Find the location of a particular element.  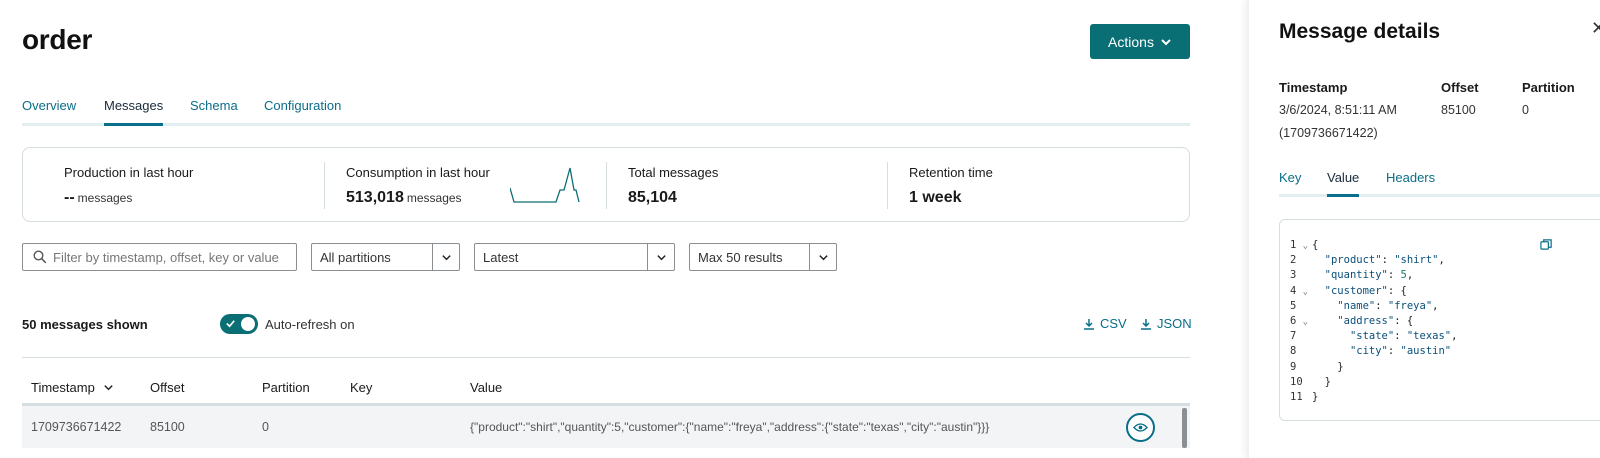

eye-icon is located at coordinates (1140, 427).